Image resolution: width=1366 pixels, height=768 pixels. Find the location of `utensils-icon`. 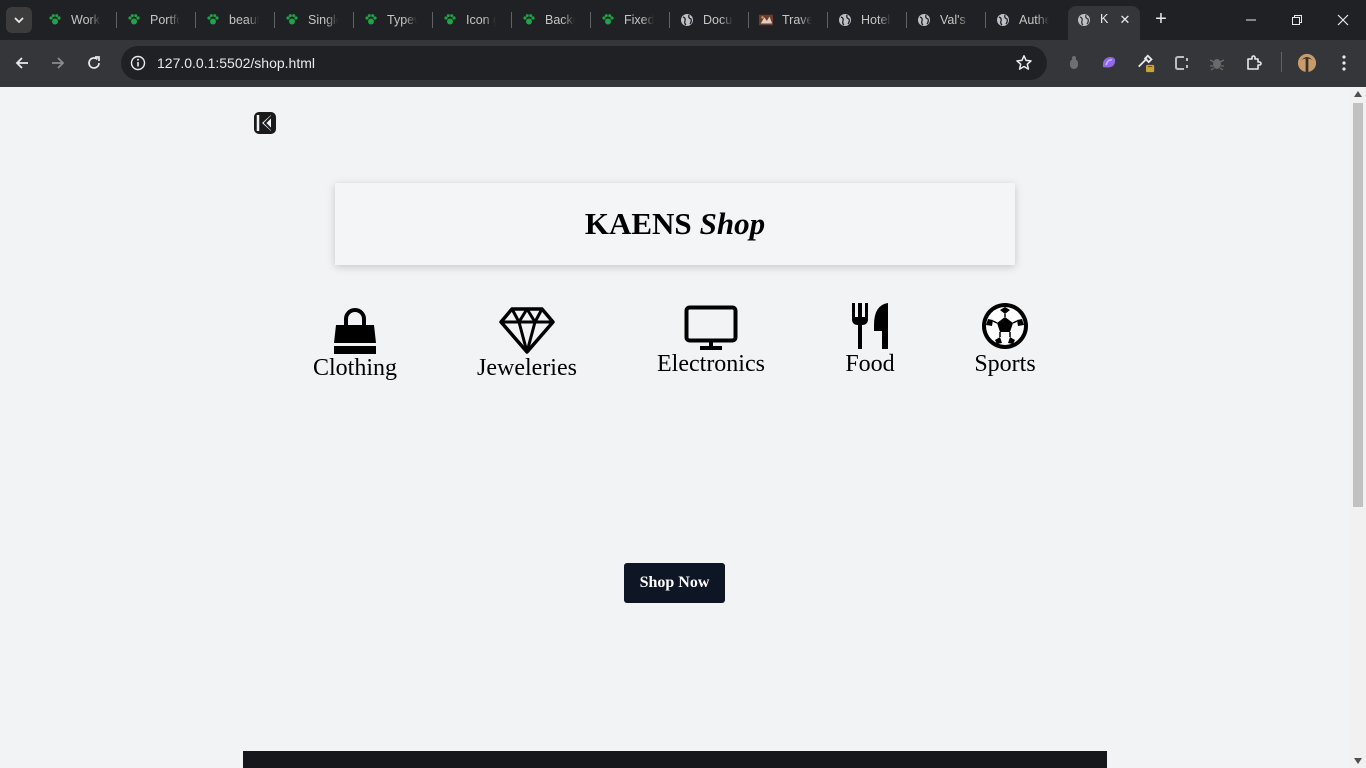

utensils-icon is located at coordinates (870, 326).